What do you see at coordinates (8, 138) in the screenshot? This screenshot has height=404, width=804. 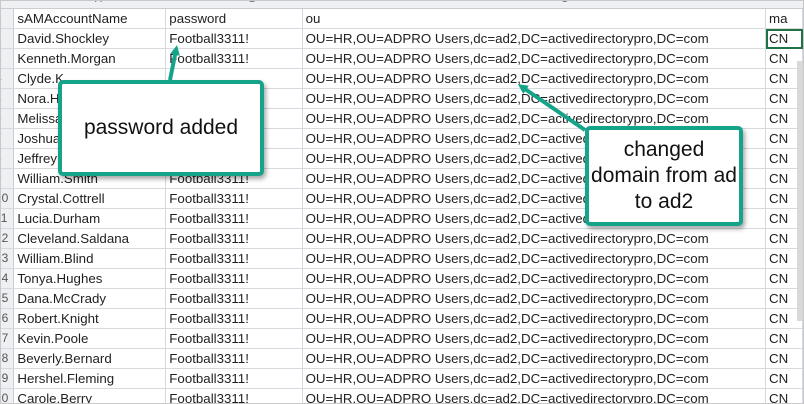 I see `row-number: 7` at bounding box center [8, 138].